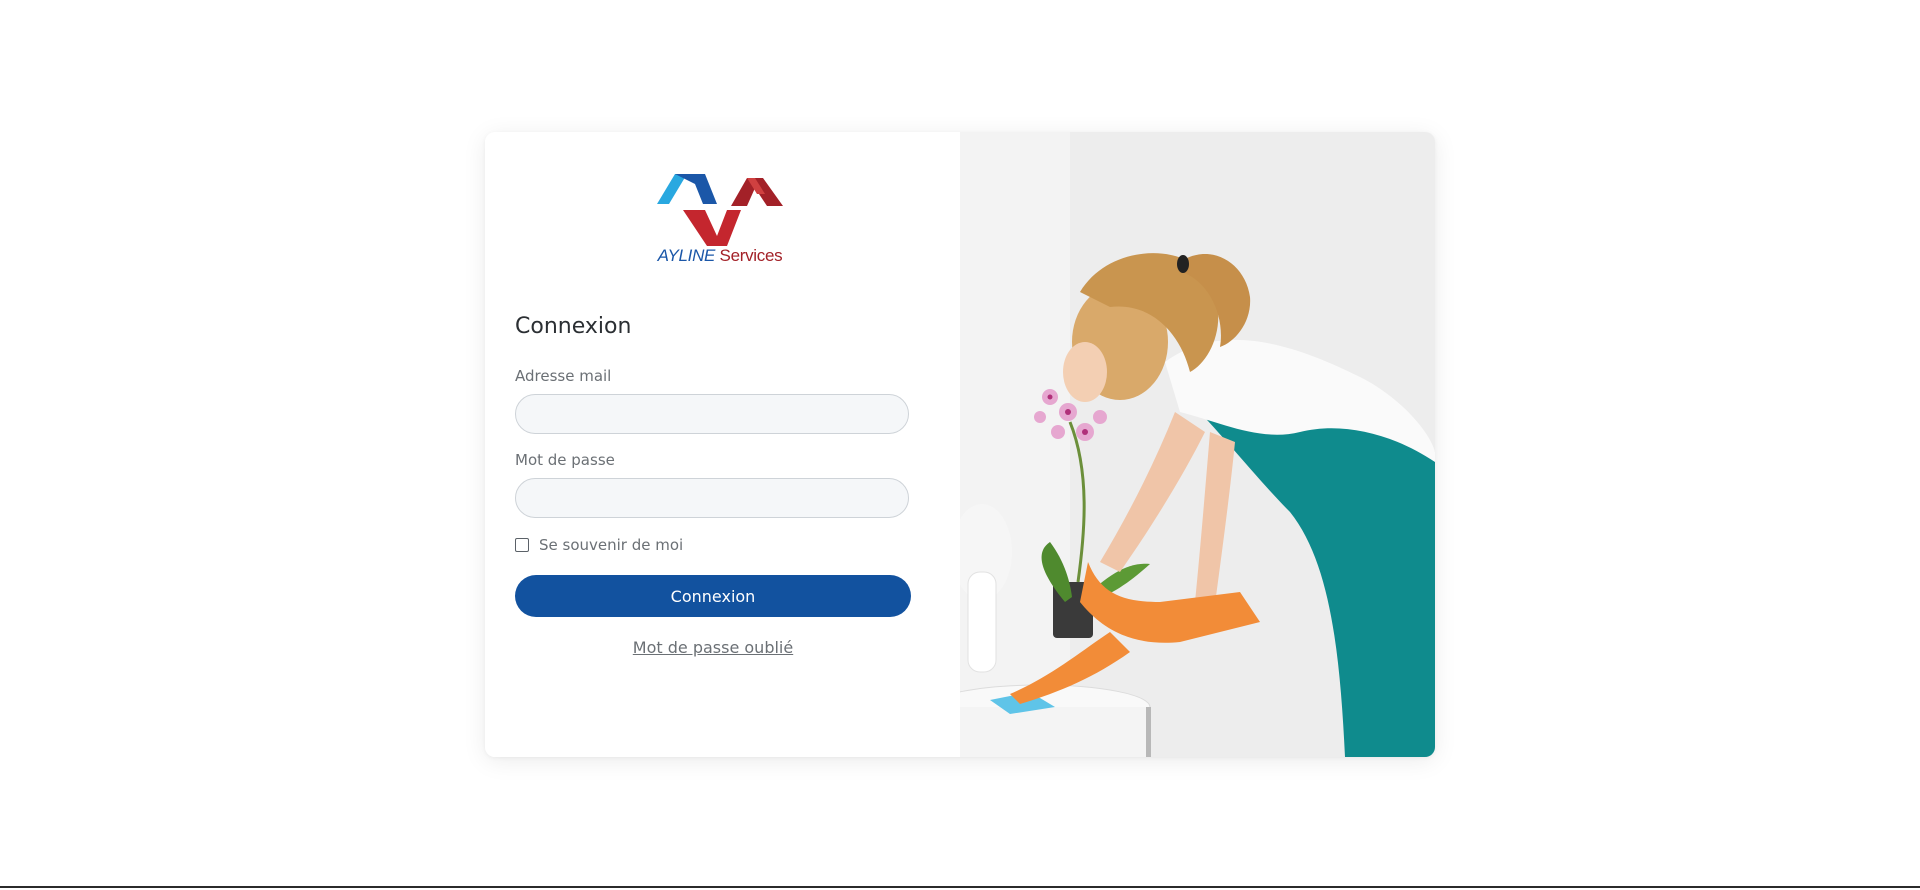 This screenshot has height=890, width=1920. What do you see at coordinates (573, 326) in the screenshot?
I see `login-title: Connexion` at bounding box center [573, 326].